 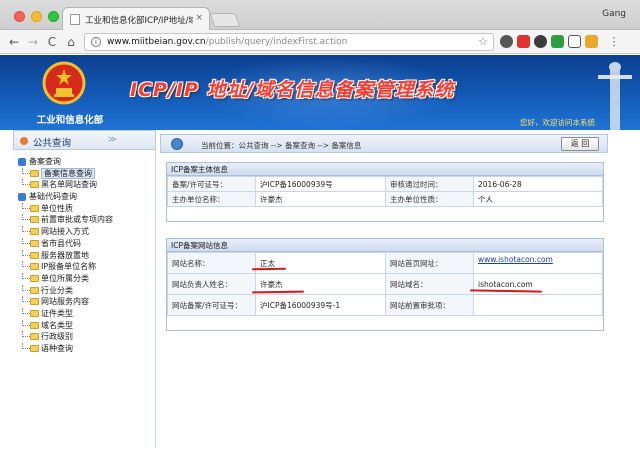 I want to click on adblock-icon, so click(x=523, y=41).